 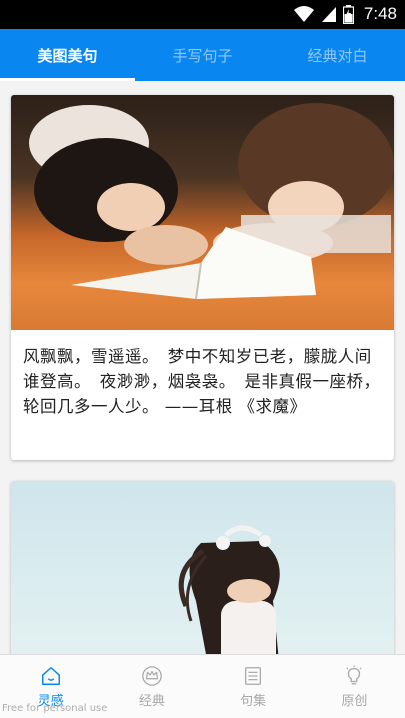 I want to click on status-icons: 7:48, so click(x=345, y=14).